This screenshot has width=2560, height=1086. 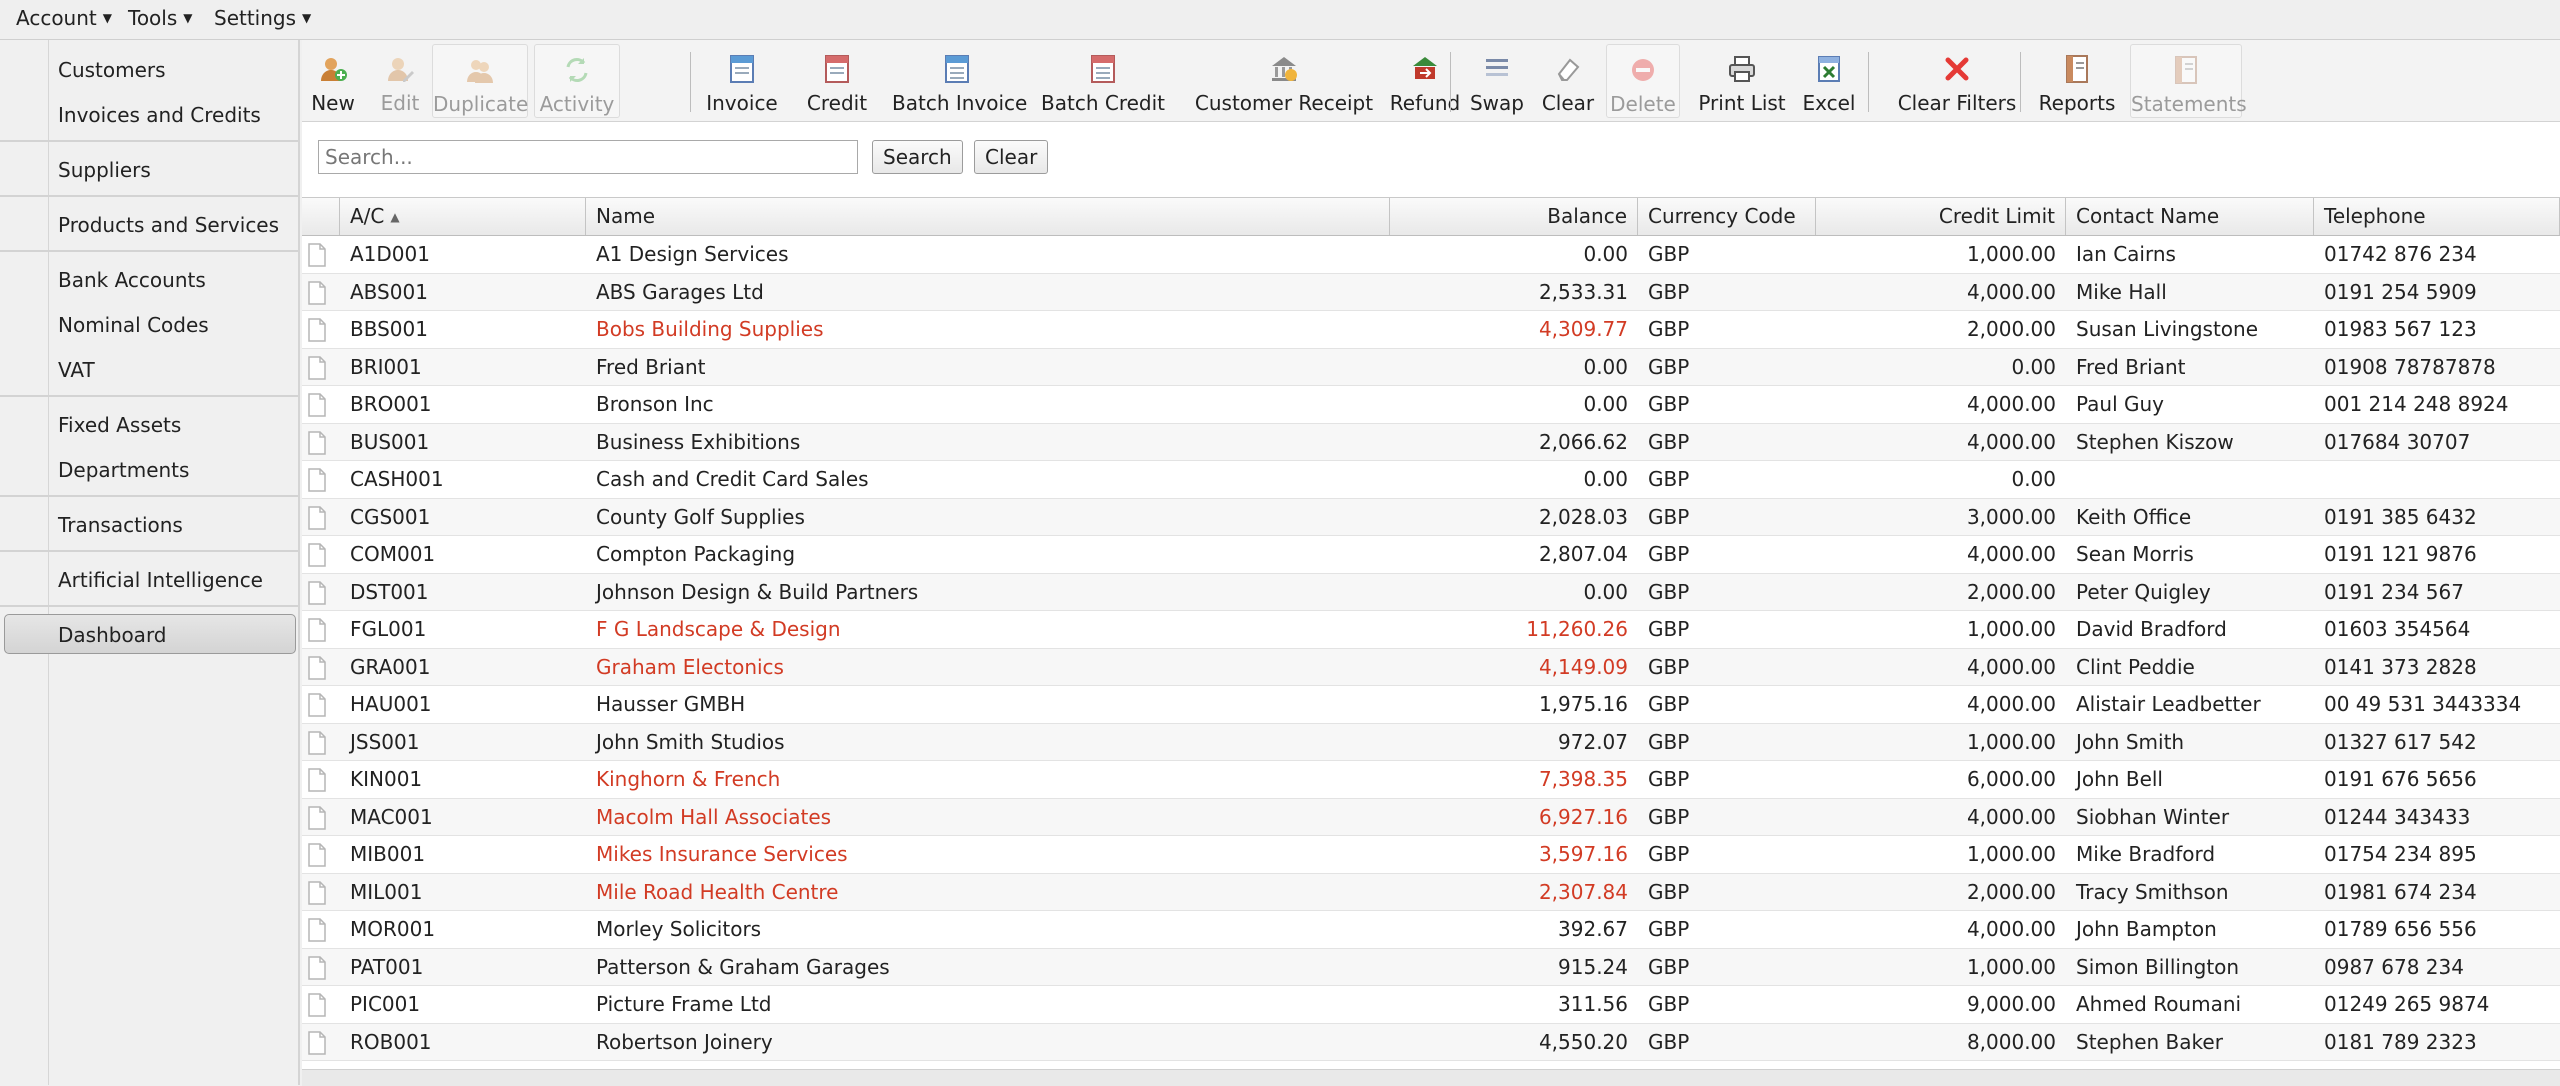 I want to click on horizontal-scrollbar, so click(x=1431, y=1077).